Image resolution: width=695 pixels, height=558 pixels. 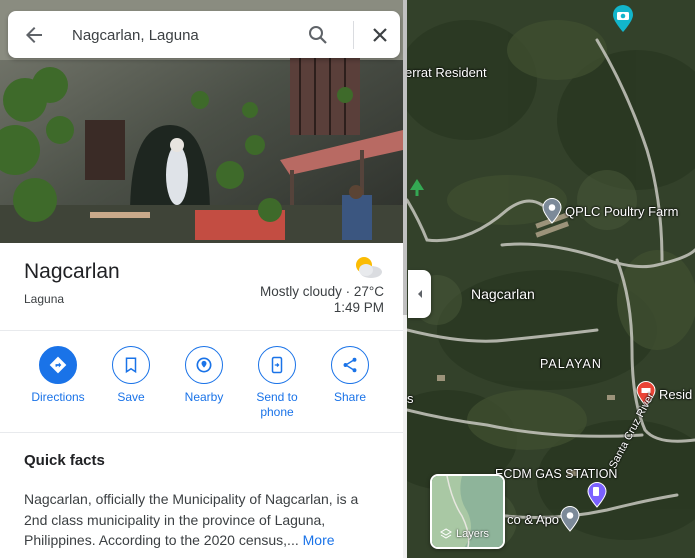 I want to click on map-label-palayan: PALAYAN, so click(x=571, y=364).